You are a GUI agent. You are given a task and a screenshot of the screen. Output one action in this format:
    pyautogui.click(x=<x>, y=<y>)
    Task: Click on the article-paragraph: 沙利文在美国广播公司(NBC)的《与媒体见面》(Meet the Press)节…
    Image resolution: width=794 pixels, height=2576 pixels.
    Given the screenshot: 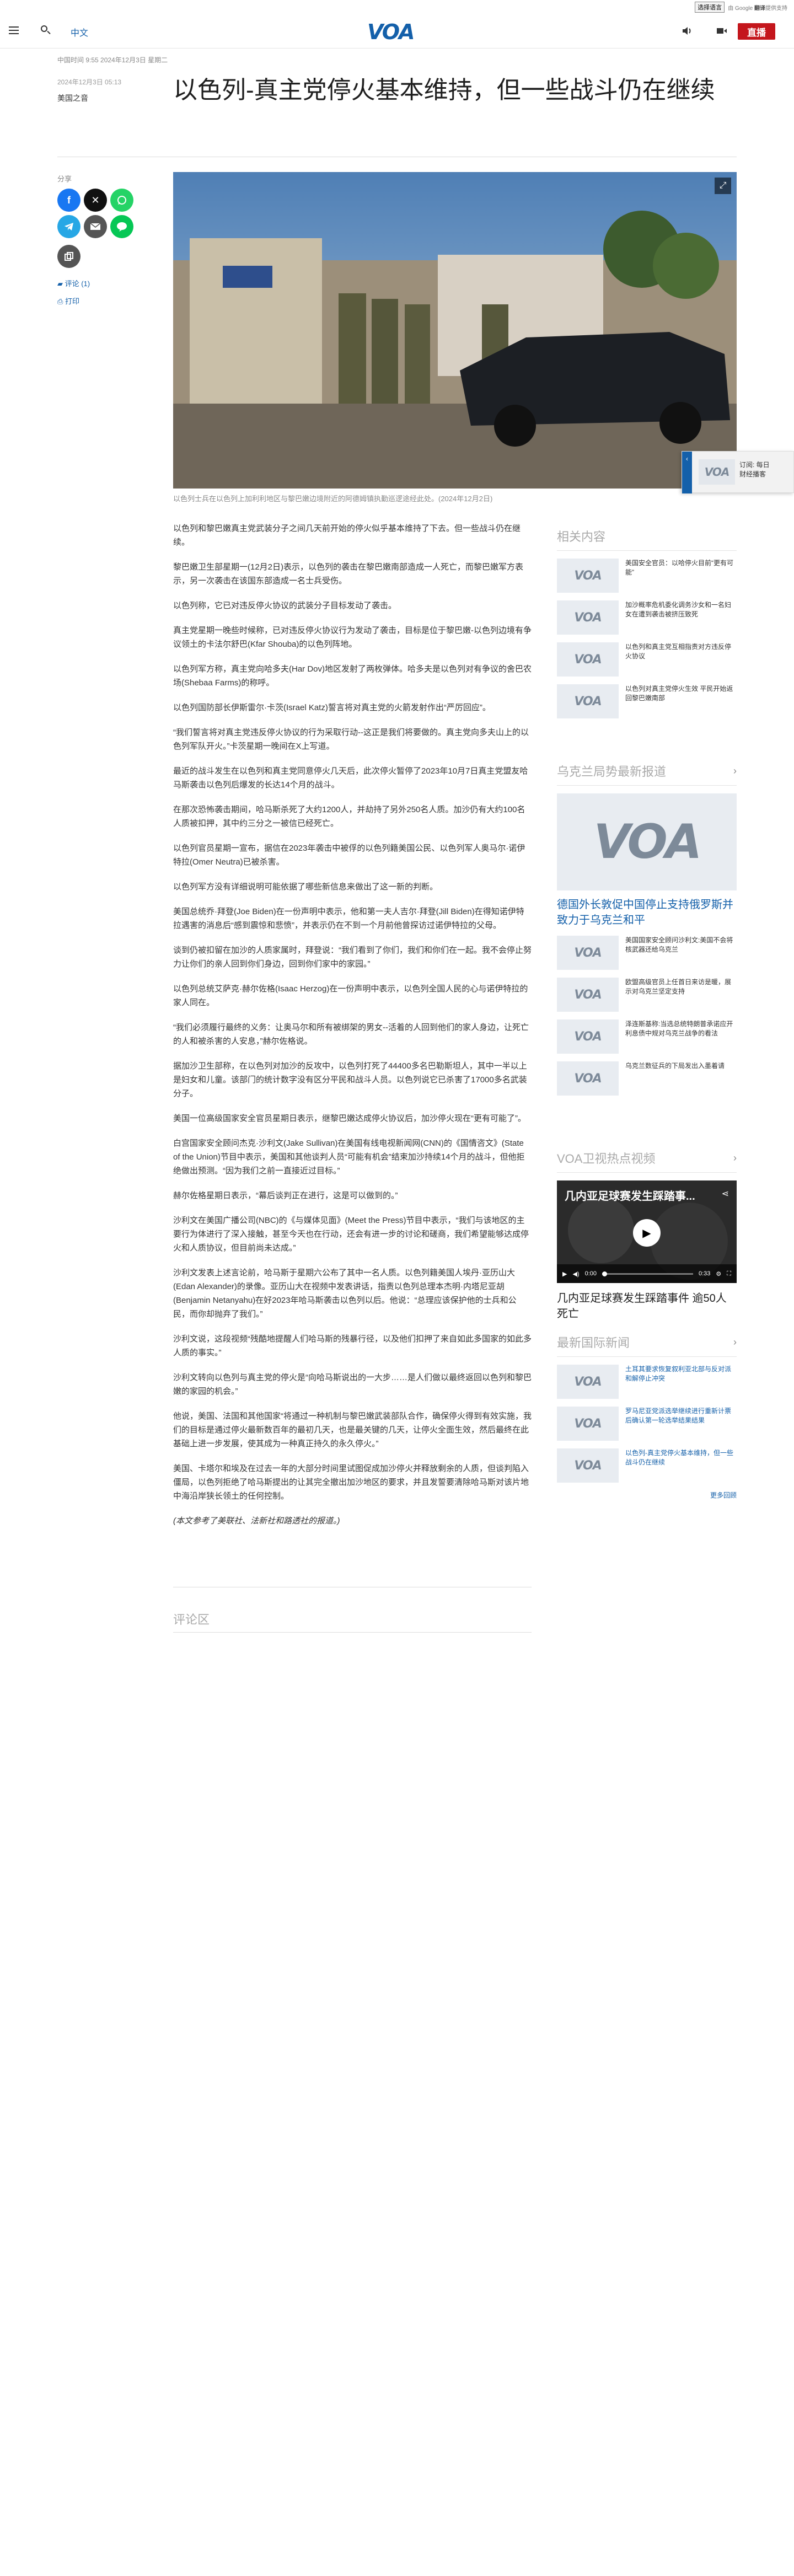 What is the action you would take?
    pyautogui.click(x=351, y=1234)
    